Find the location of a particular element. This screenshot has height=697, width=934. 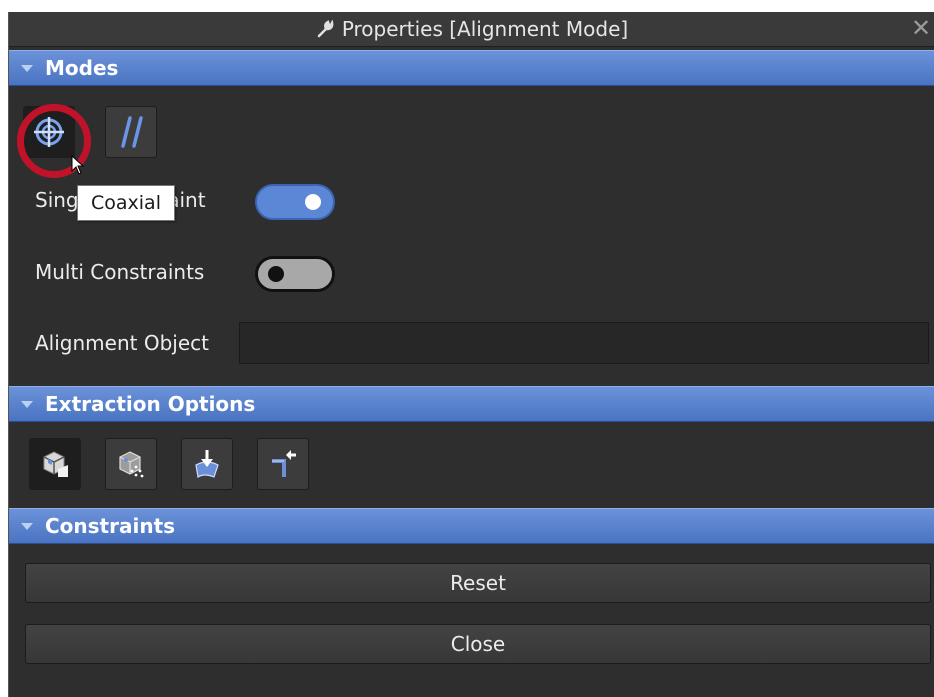

multi-constraints-toggle is located at coordinates (295, 274).